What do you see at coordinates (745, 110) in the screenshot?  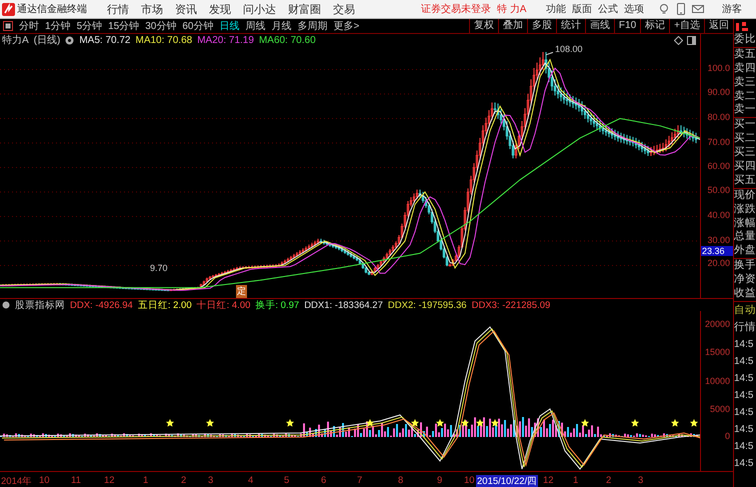 I see `quote-label: 卖一` at bounding box center [745, 110].